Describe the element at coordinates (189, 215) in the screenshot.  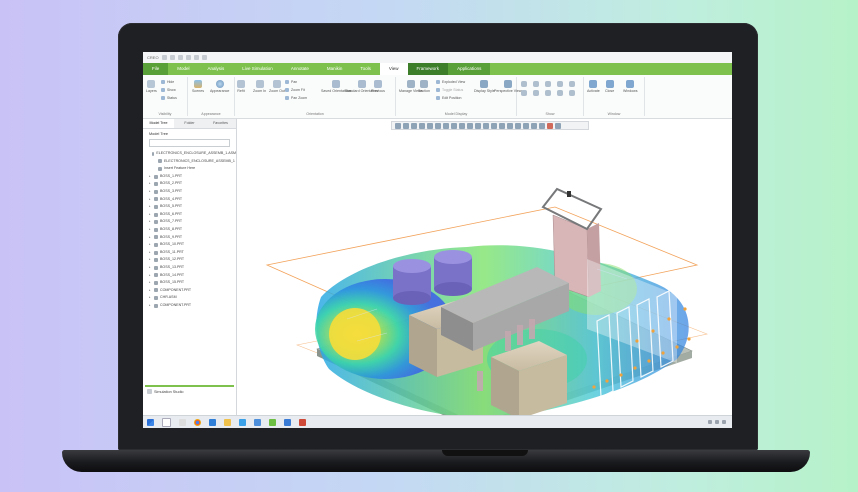
I see `tree-item: ▸ BOSS_6.PRT` at that location.